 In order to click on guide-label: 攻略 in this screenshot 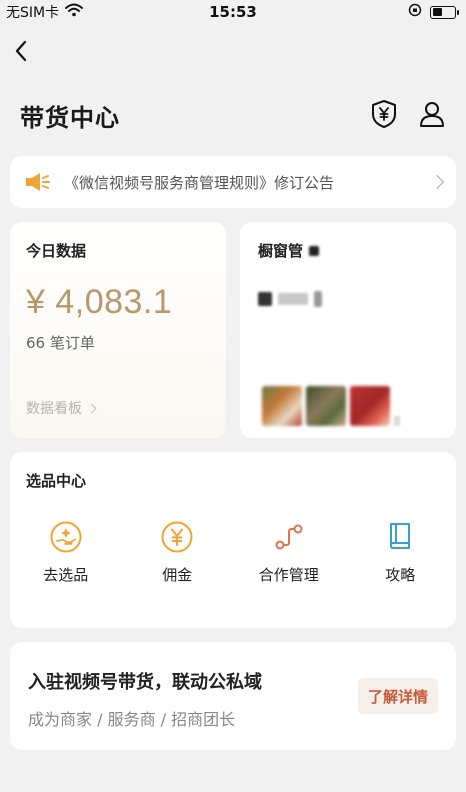, I will do `click(400, 575)`.